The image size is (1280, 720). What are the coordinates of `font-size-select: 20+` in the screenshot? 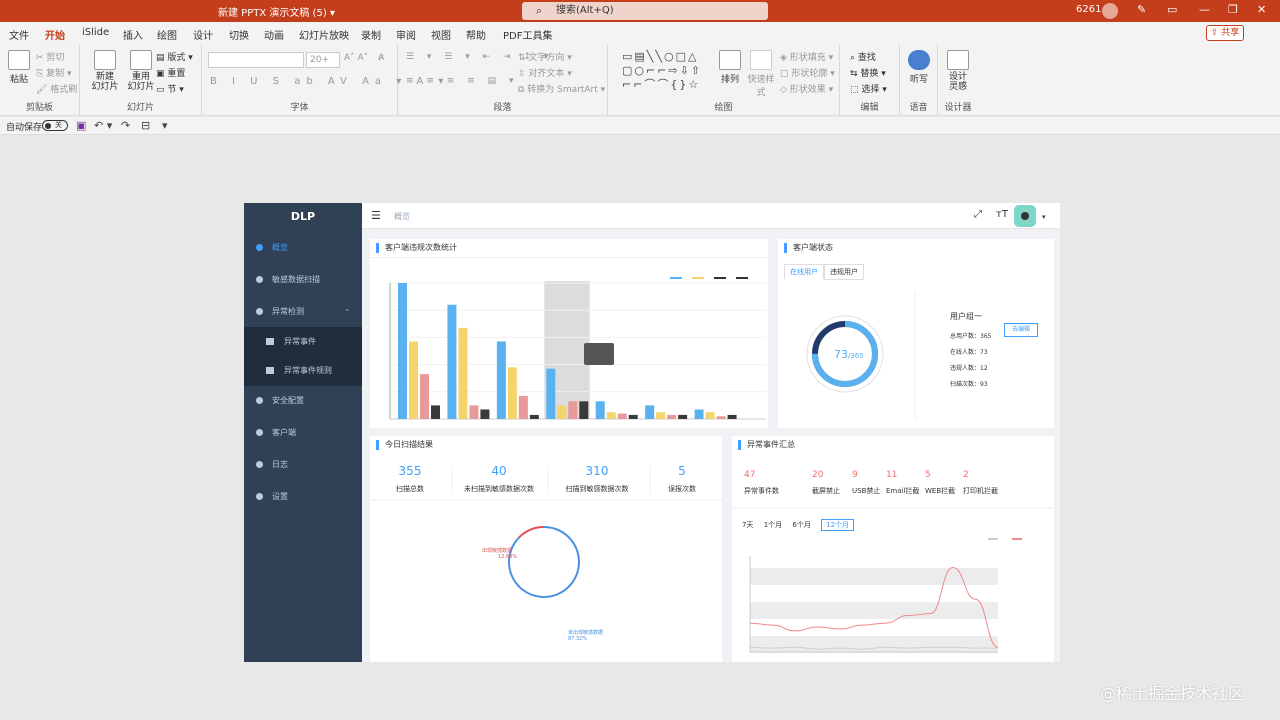 It's located at (323, 60).